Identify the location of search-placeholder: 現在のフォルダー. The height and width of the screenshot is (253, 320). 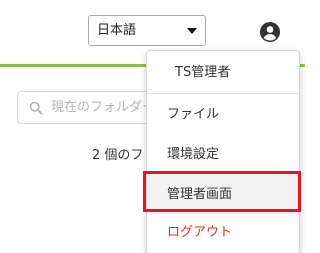
(103, 107).